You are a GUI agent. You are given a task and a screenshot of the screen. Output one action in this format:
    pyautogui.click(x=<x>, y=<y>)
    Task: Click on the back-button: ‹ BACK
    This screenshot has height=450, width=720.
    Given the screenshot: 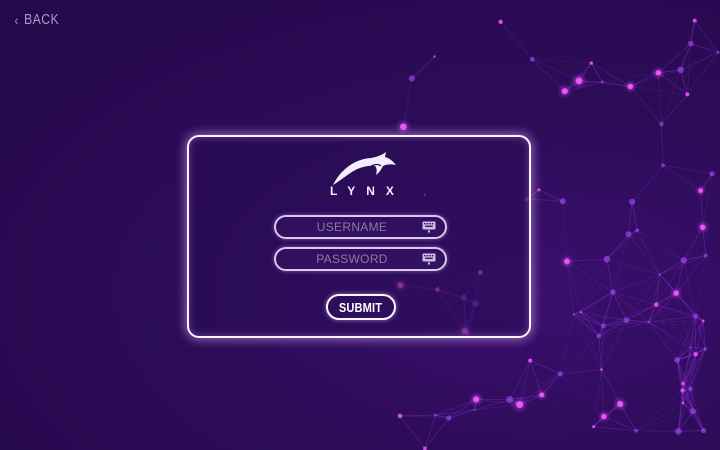 What is the action you would take?
    pyautogui.click(x=40, y=19)
    